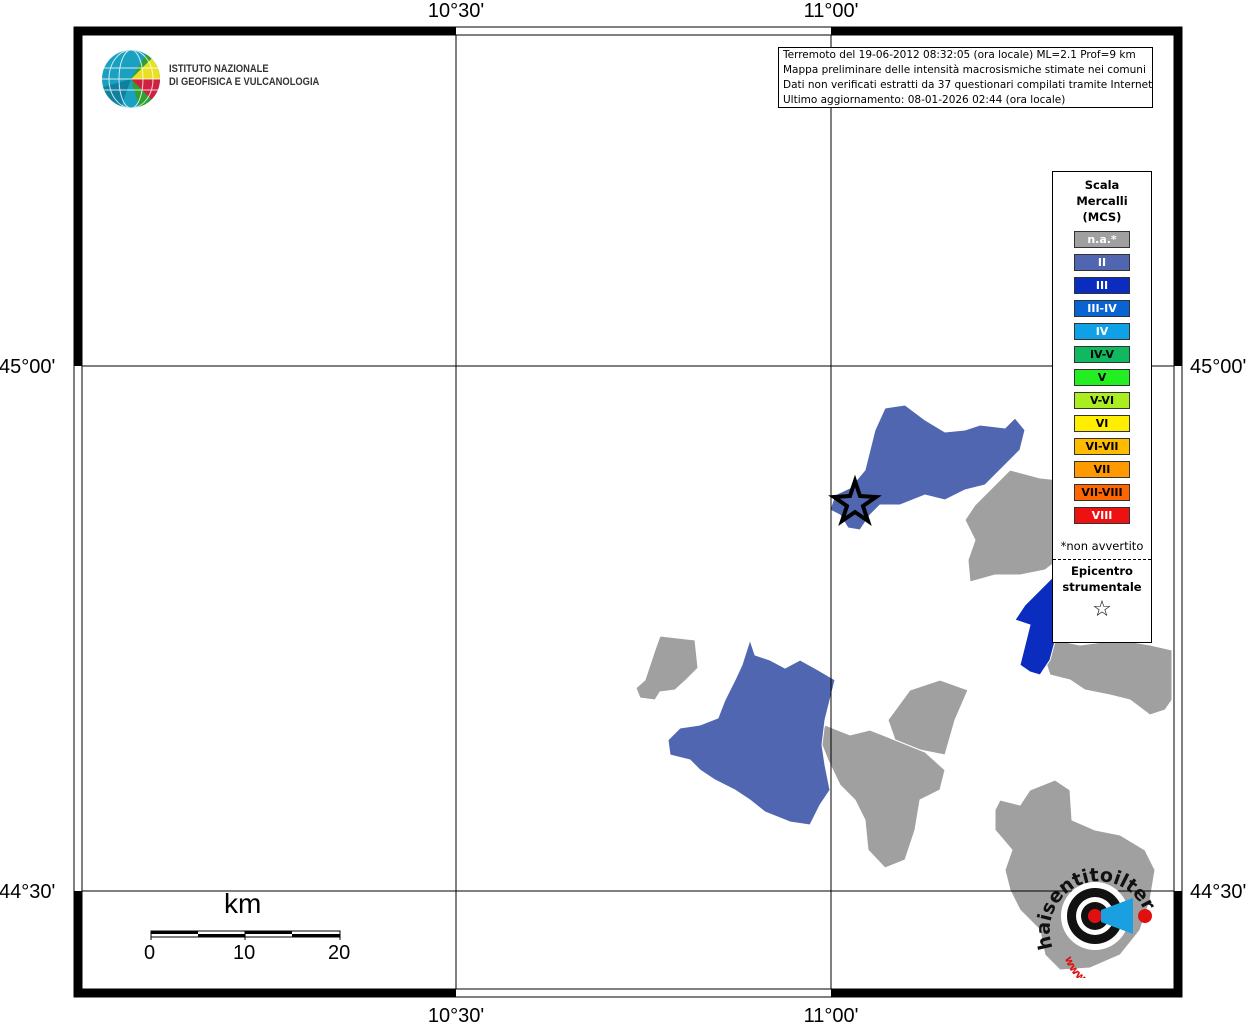  Describe the element at coordinates (1102, 262) in the screenshot. I see `legend-item: II` at that location.